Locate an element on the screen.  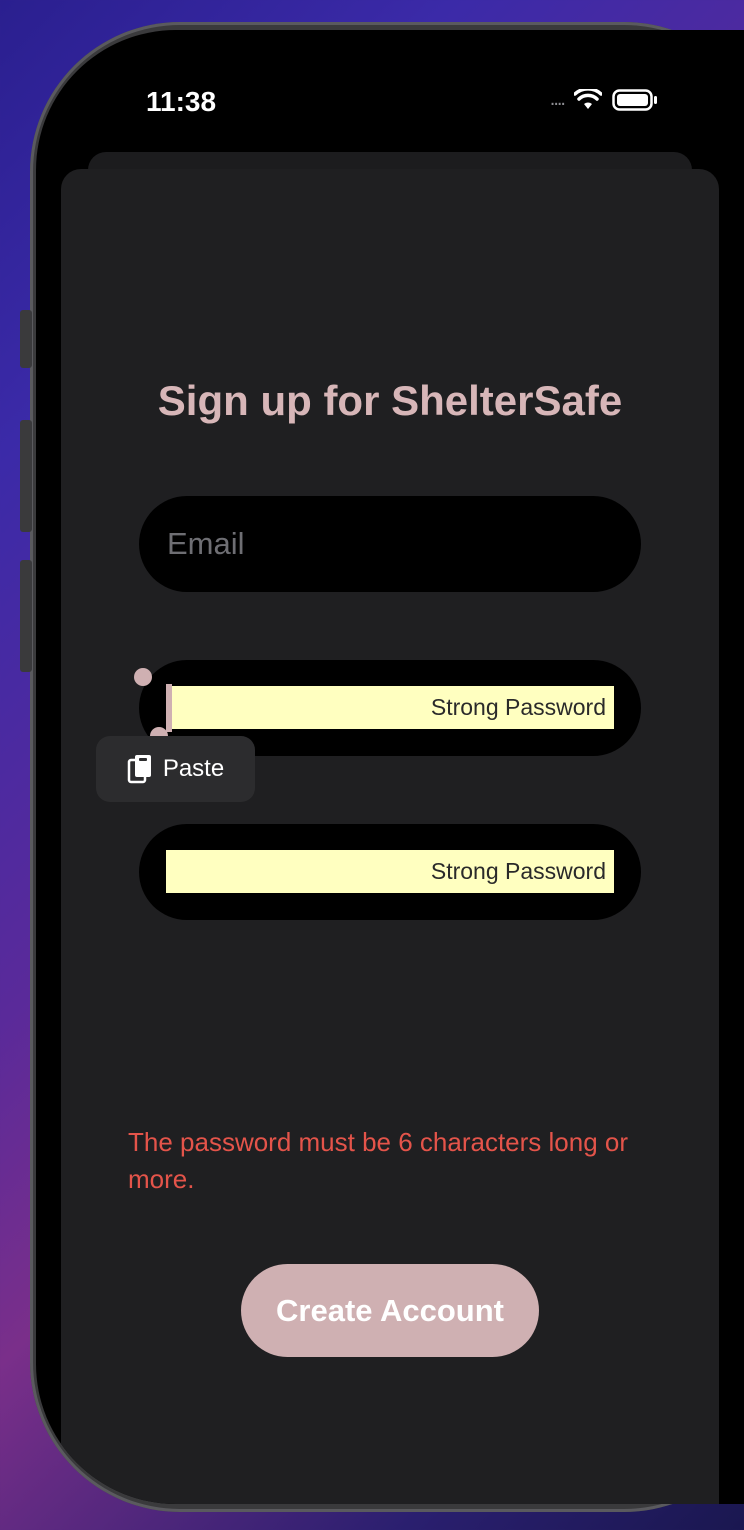
selection-handle-start is located at coordinates (143, 677).